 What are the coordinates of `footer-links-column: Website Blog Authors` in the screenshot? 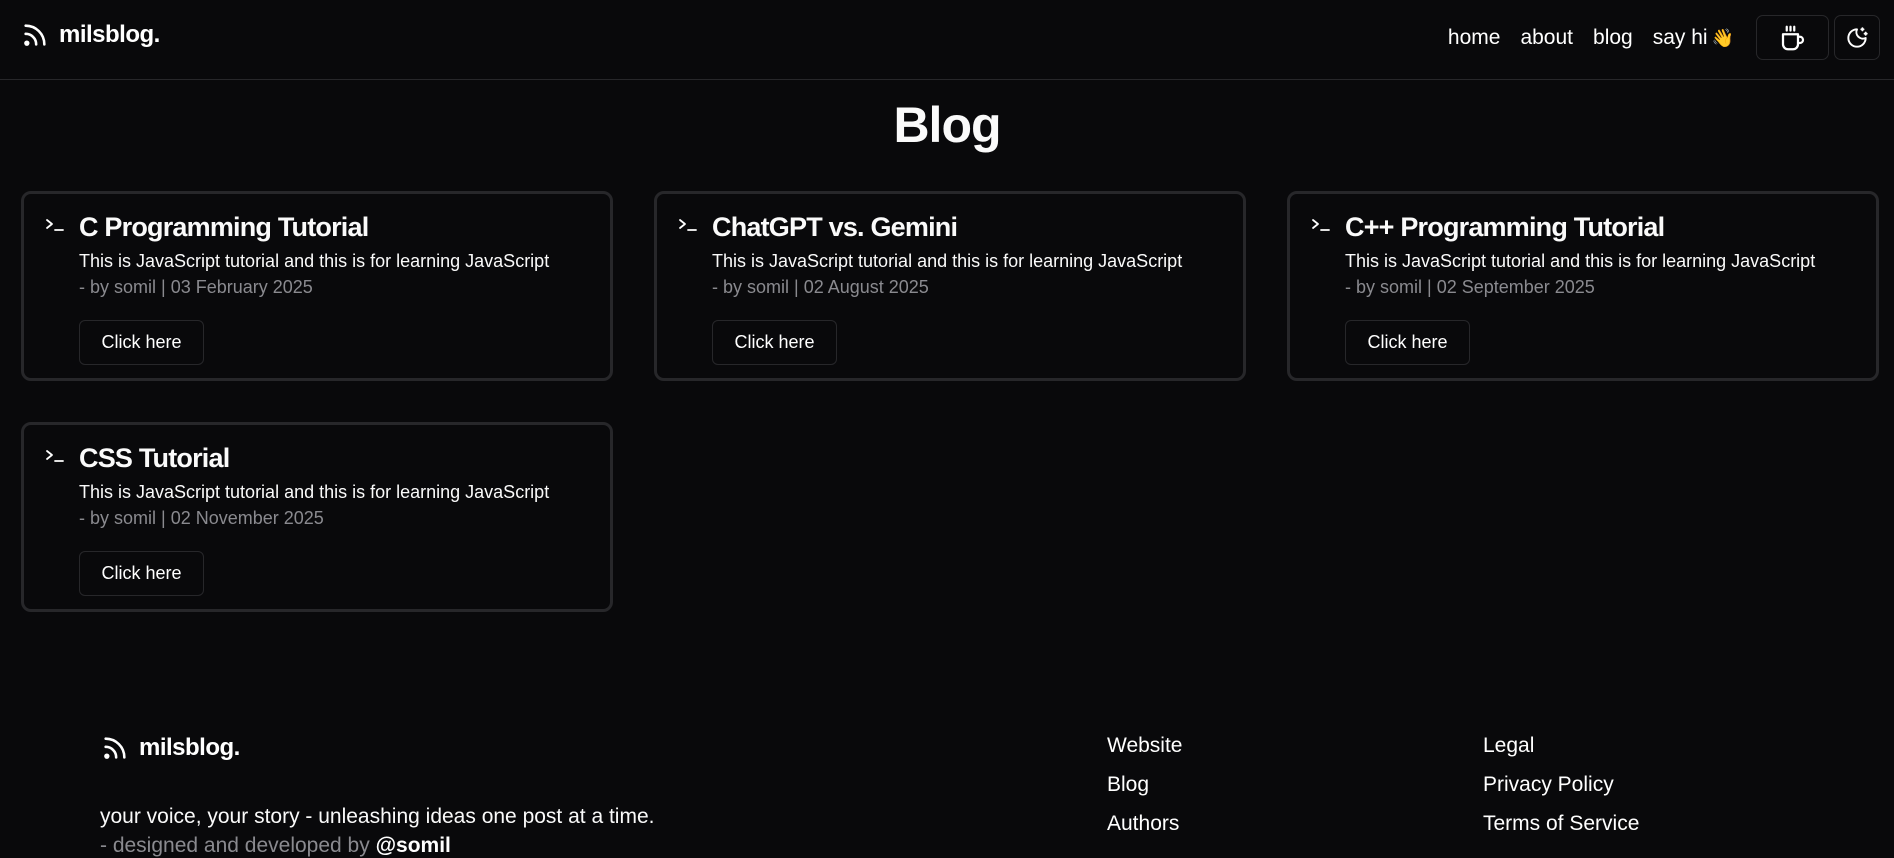 It's located at (1144, 785).